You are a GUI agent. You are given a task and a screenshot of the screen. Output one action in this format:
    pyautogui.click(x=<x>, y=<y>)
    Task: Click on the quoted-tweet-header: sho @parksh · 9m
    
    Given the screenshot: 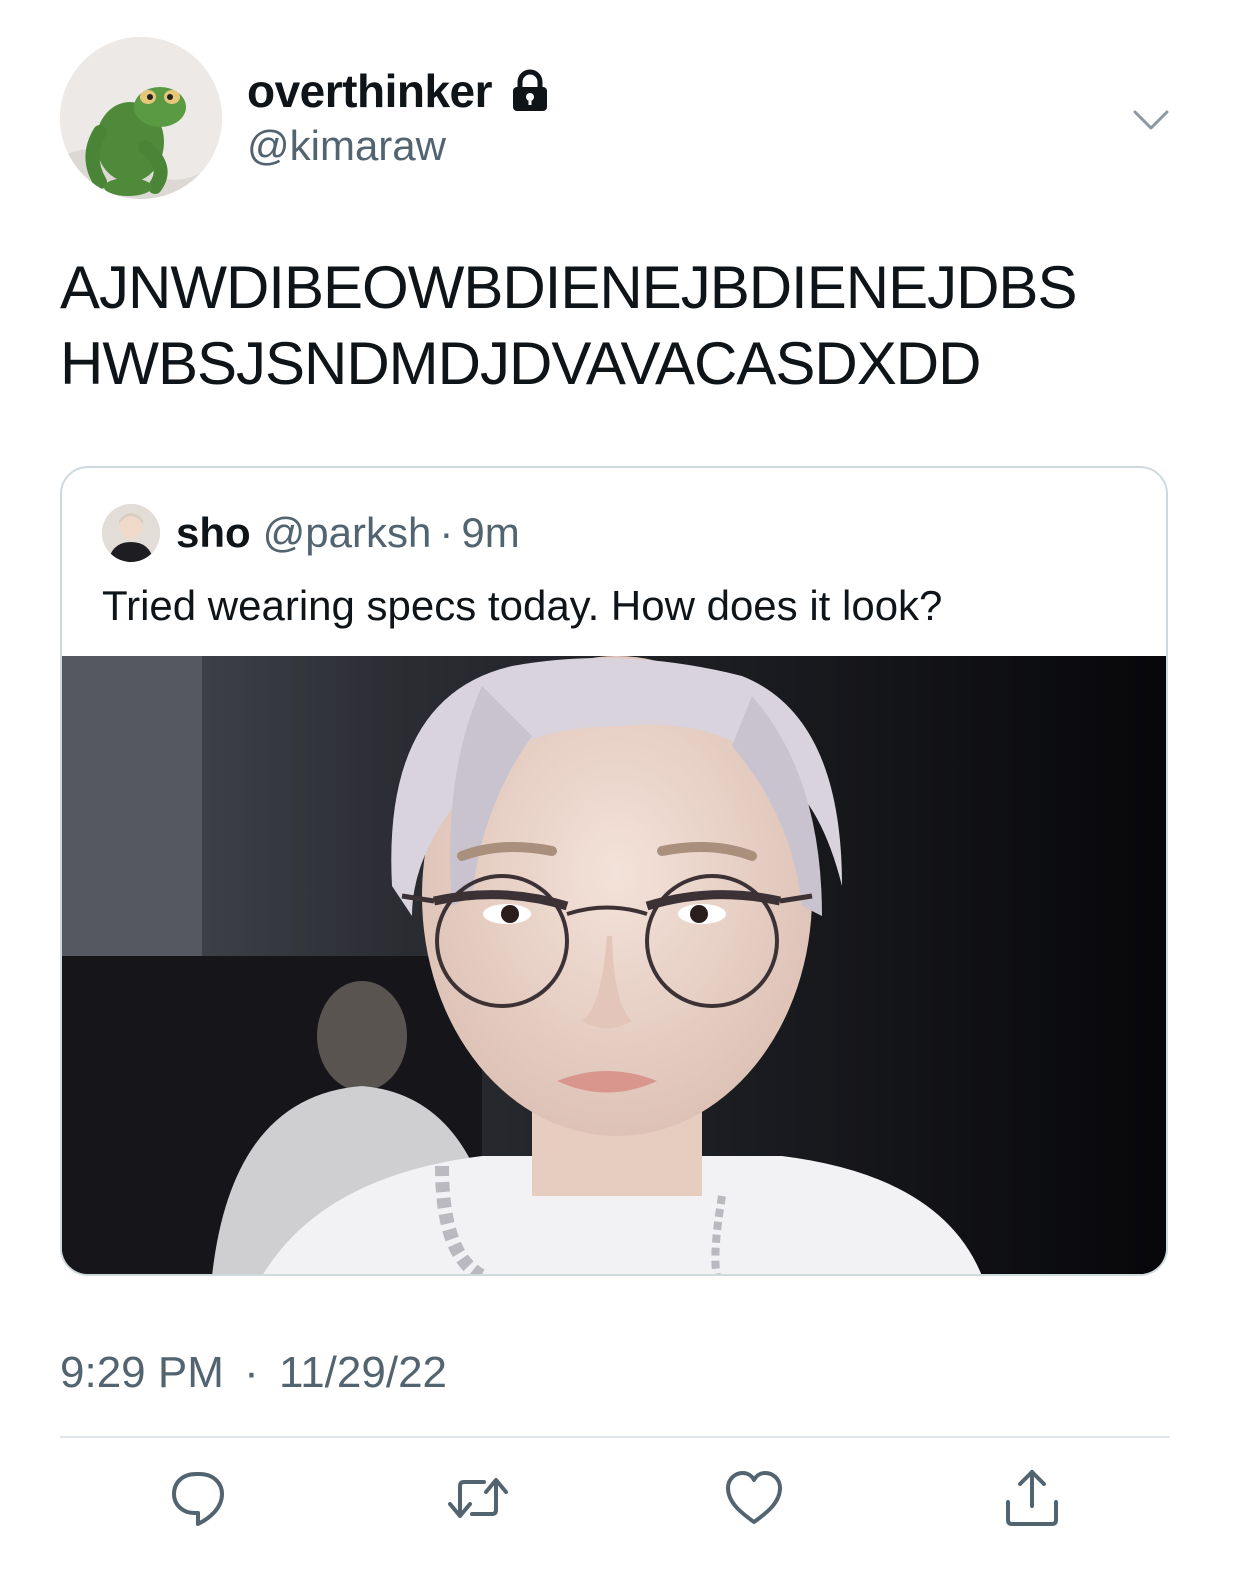 What is the action you would take?
    pyautogui.click(x=311, y=533)
    